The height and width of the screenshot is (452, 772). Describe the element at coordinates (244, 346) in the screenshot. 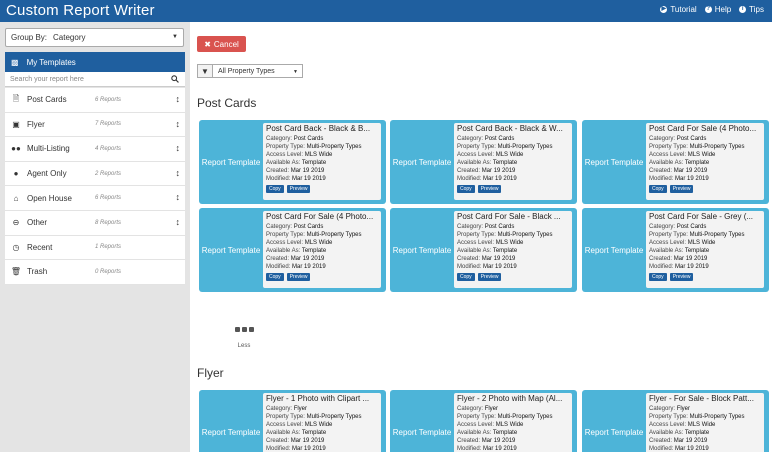

I see `less-label: Less` at that location.